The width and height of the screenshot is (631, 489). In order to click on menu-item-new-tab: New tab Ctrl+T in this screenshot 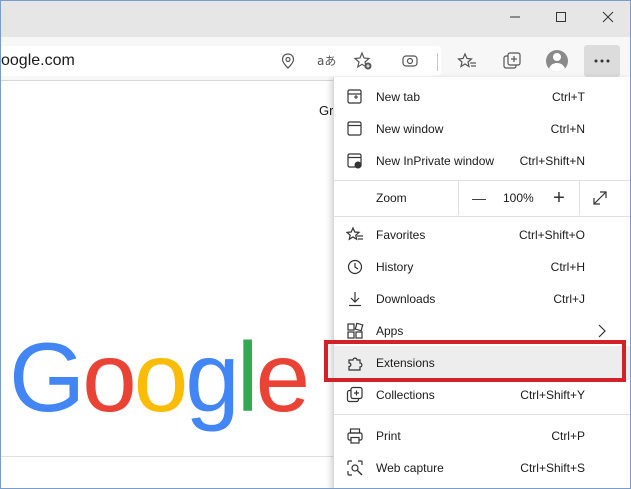, I will do `click(482, 97)`.